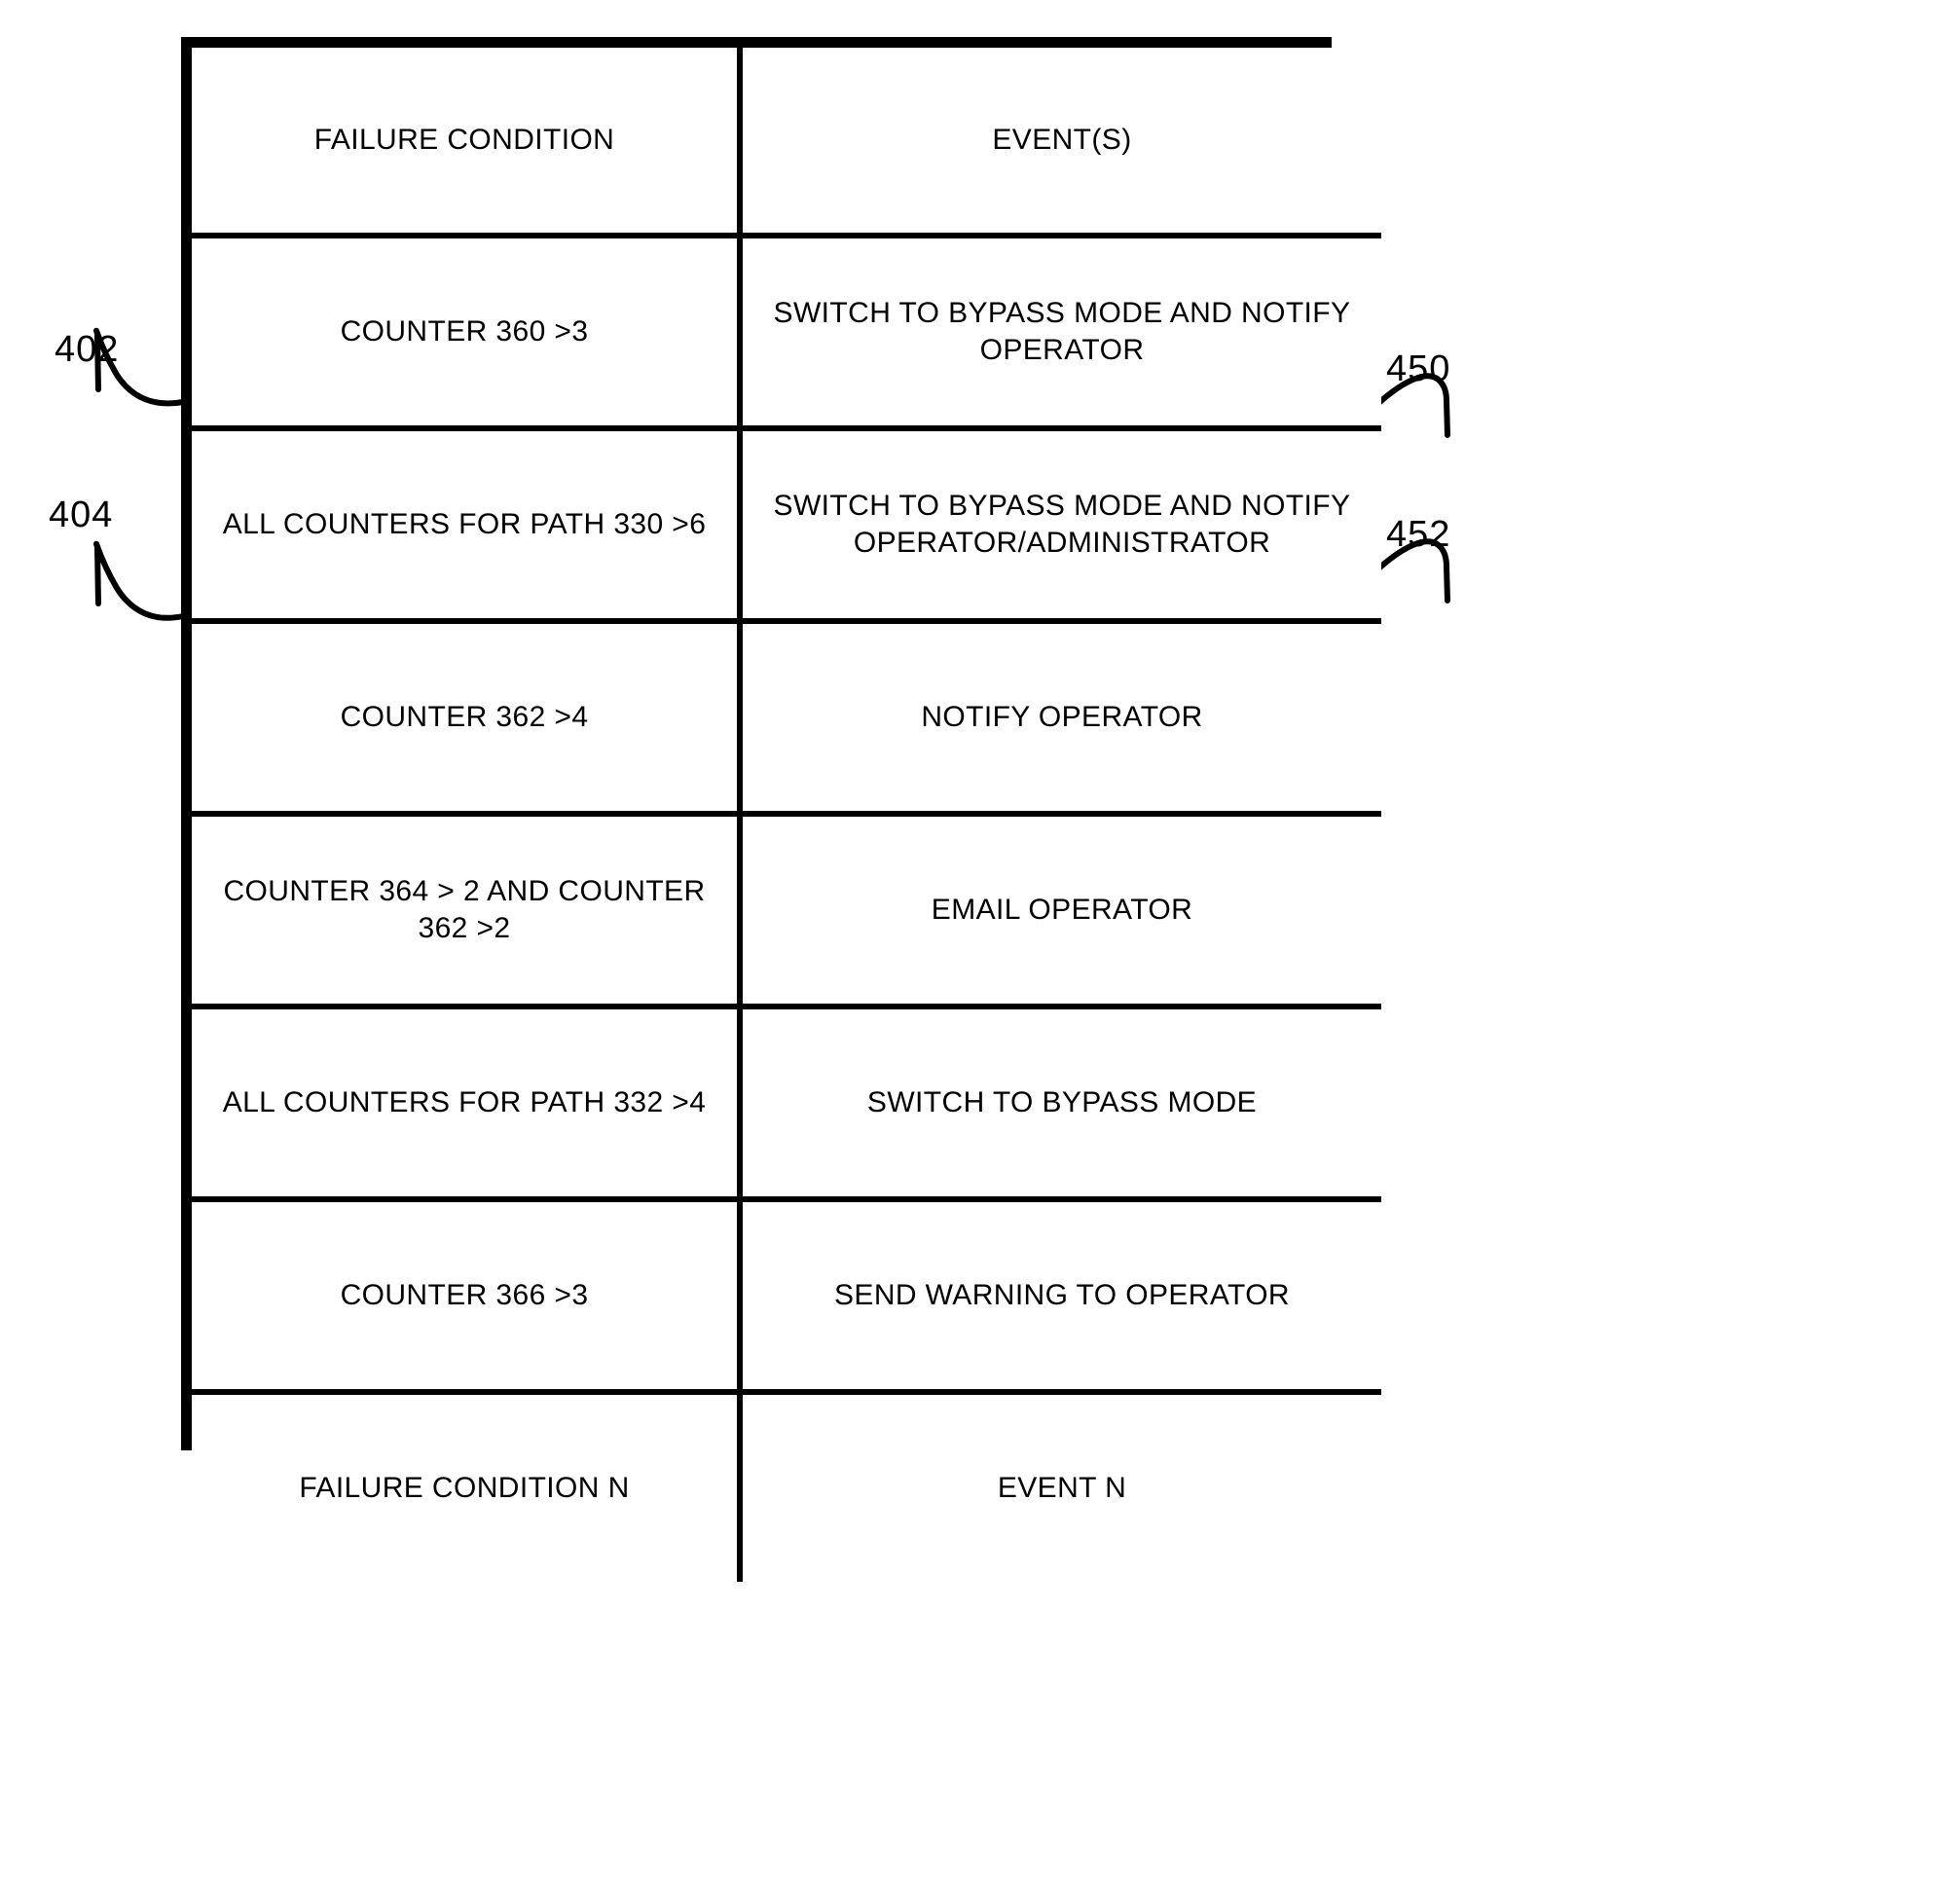 Image resolution: width=1941 pixels, height=1904 pixels. Describe the element at coordinates (467, 1295) in the screenshot. I see `cell-failure-condition: COUNTER 366 >3` at that location.